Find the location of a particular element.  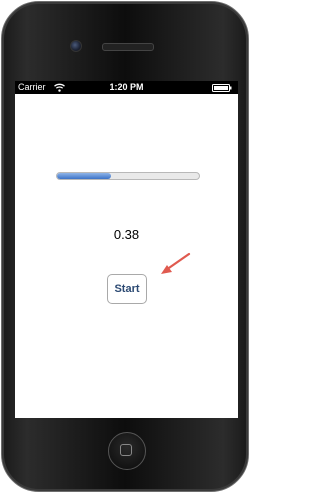

earpiece-speaker is located at coordinates (128, 47).